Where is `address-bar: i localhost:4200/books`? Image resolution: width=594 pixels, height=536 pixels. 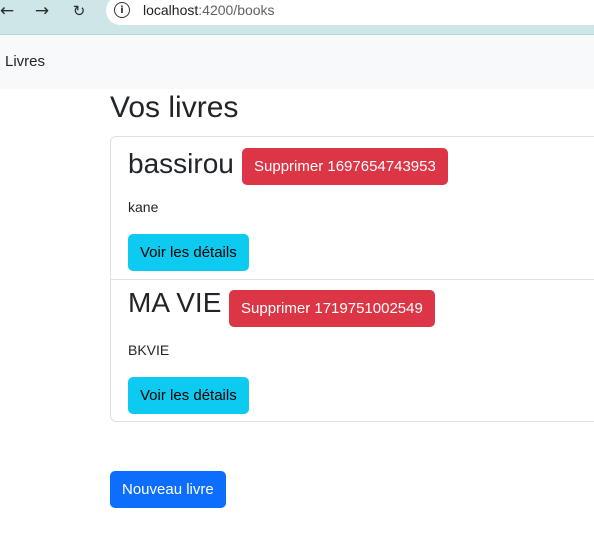 address-bar: i localhost:4200/books is located at coordinates (350, 12).